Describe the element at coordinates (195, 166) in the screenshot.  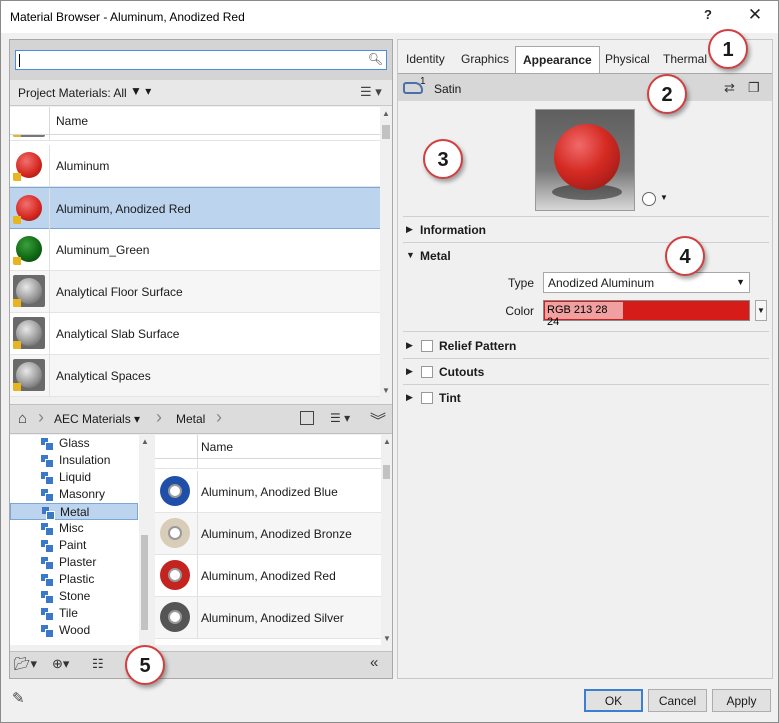
I see `table-row: Aluminum` at that location.